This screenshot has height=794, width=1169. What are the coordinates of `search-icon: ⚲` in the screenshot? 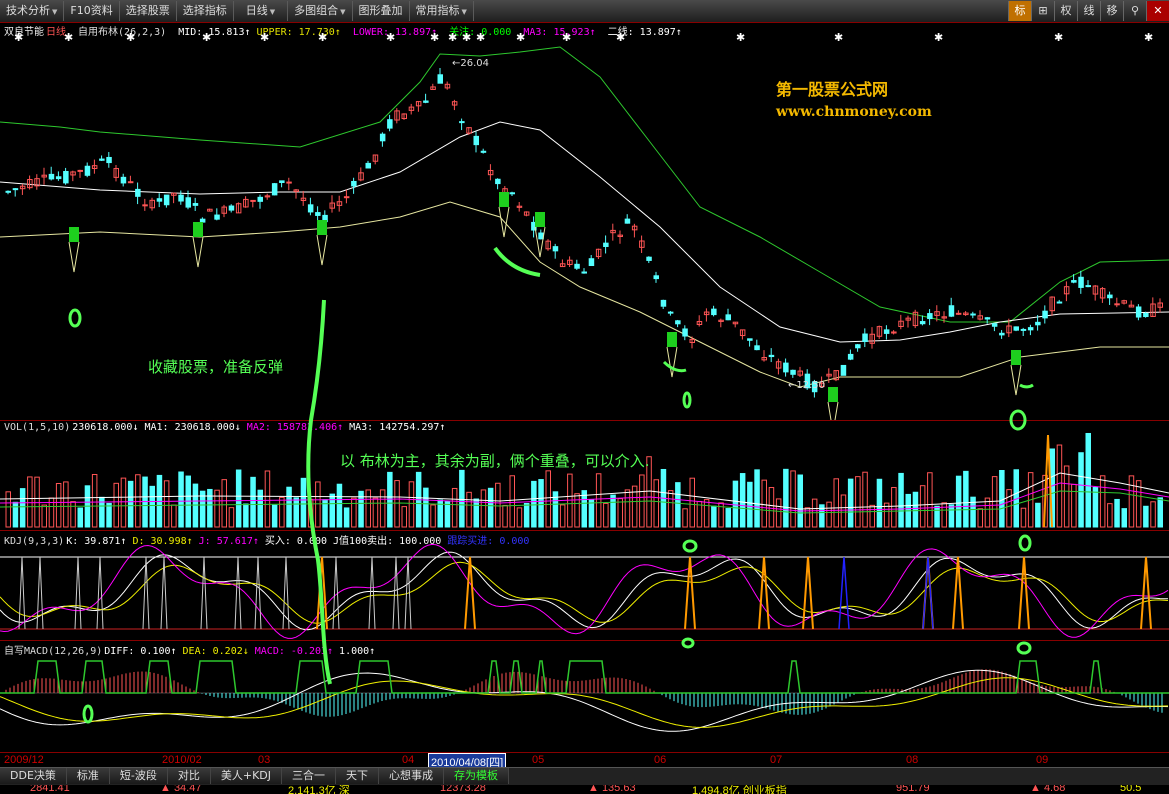 It's located at (1134, 11).